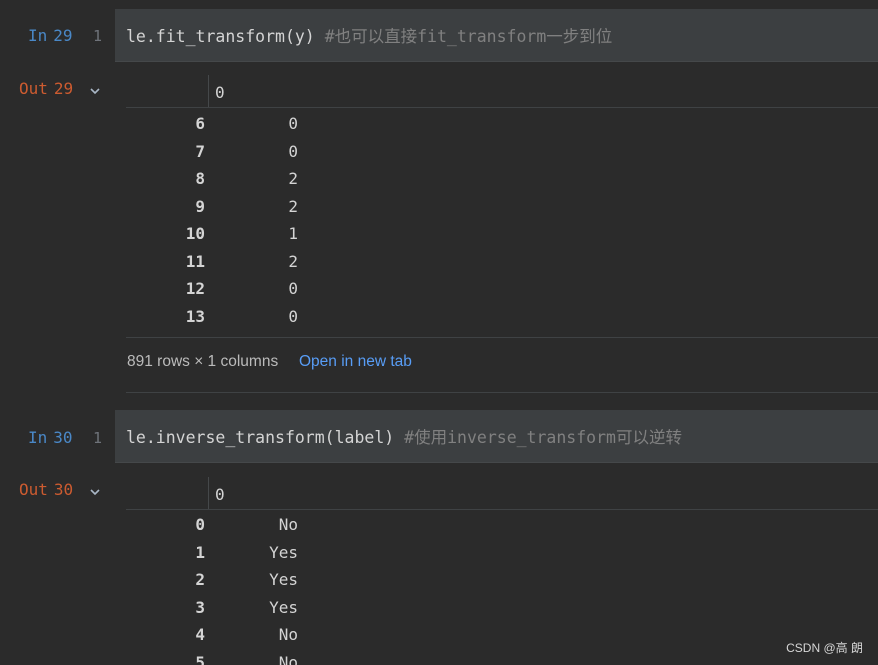  Describe the element at coordinates (50, 437) in the screenshot. I see `in-prompt-30: In 30` at that location.